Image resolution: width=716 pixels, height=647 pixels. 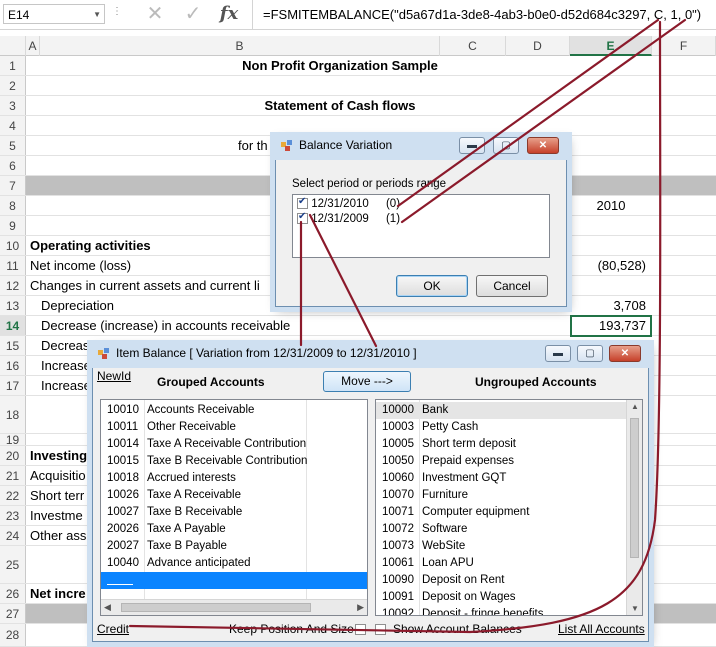 What do you see at coordinates (58, 475) in the screenshot?
I see `line-label: Acquisitio` at bounding box center [58, 475].